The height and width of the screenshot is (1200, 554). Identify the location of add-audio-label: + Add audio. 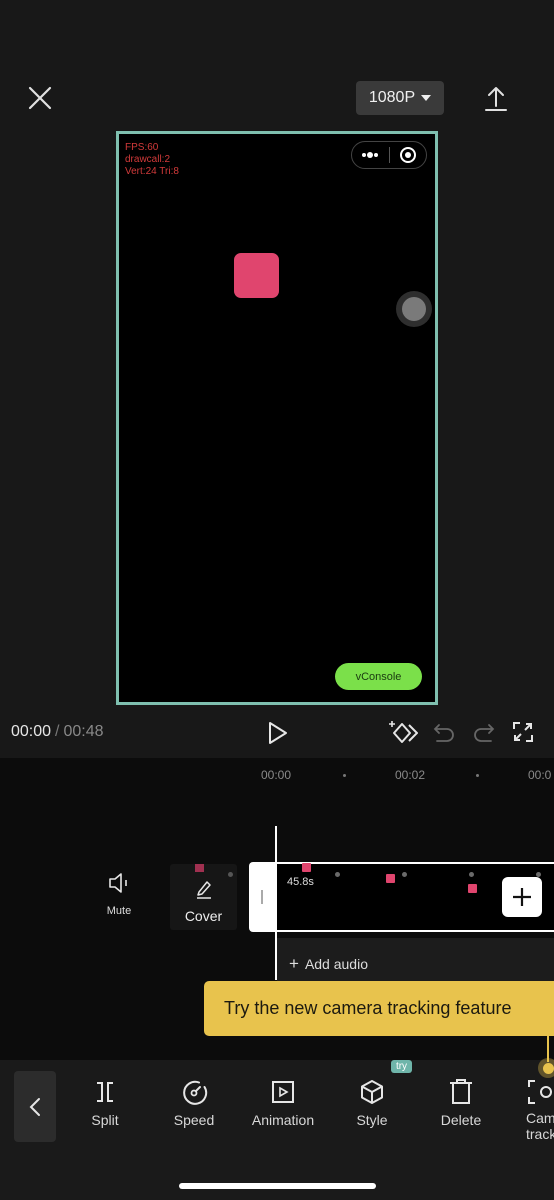
(328, 964).